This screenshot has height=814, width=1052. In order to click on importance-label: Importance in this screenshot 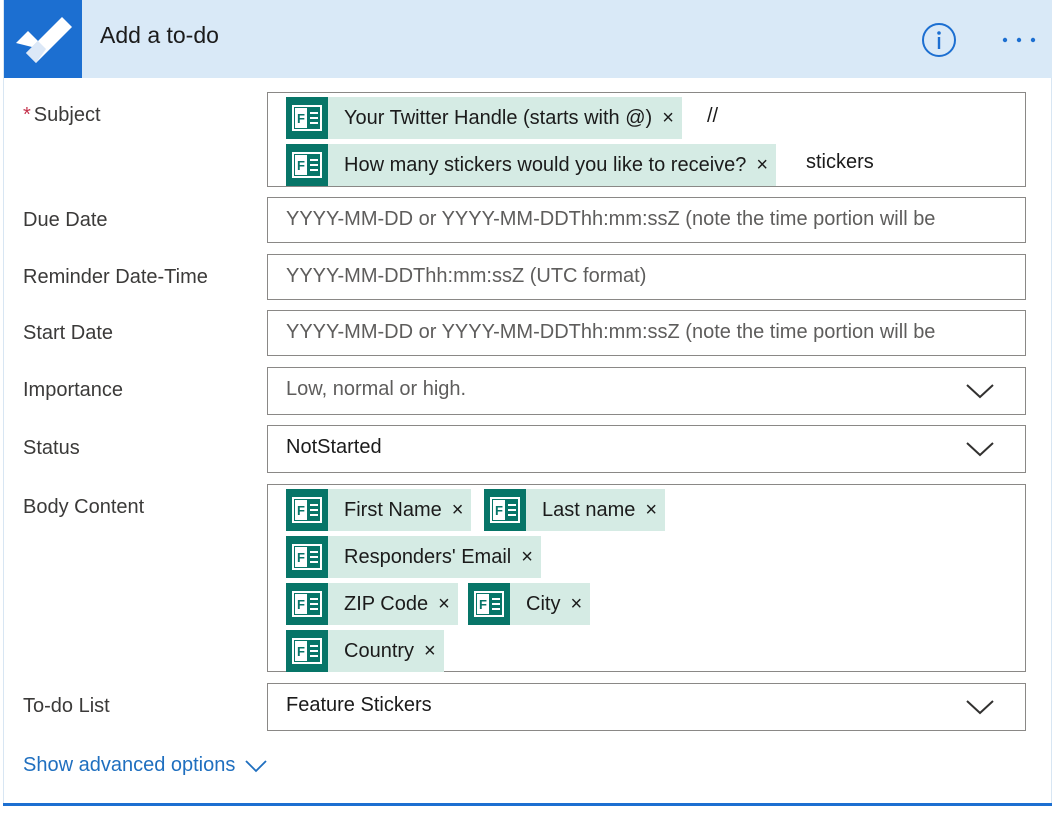, I will do `click(73, 390)`.